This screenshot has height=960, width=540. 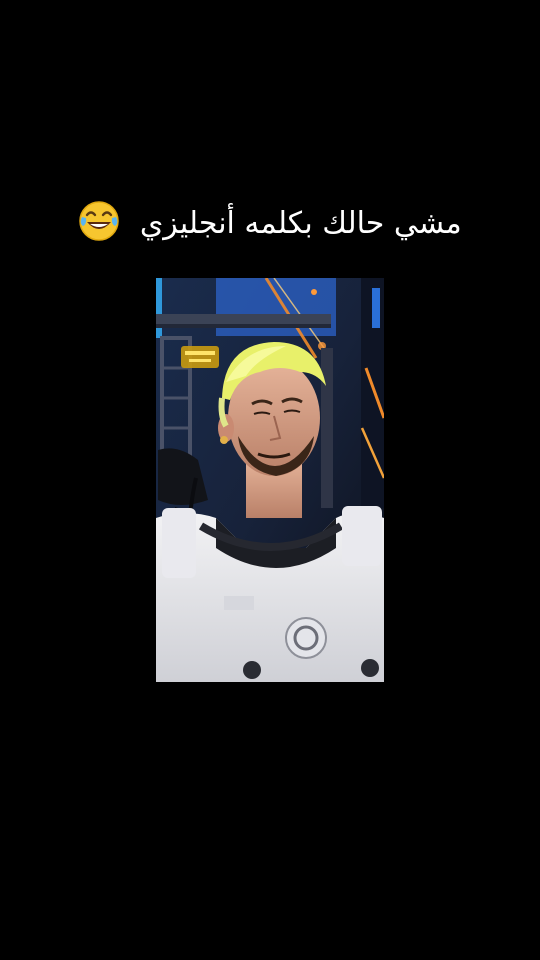 What do you see at coordinates (200, 357) in the screenshot?
I see `channel-logo` at bounding box center [200, 357].